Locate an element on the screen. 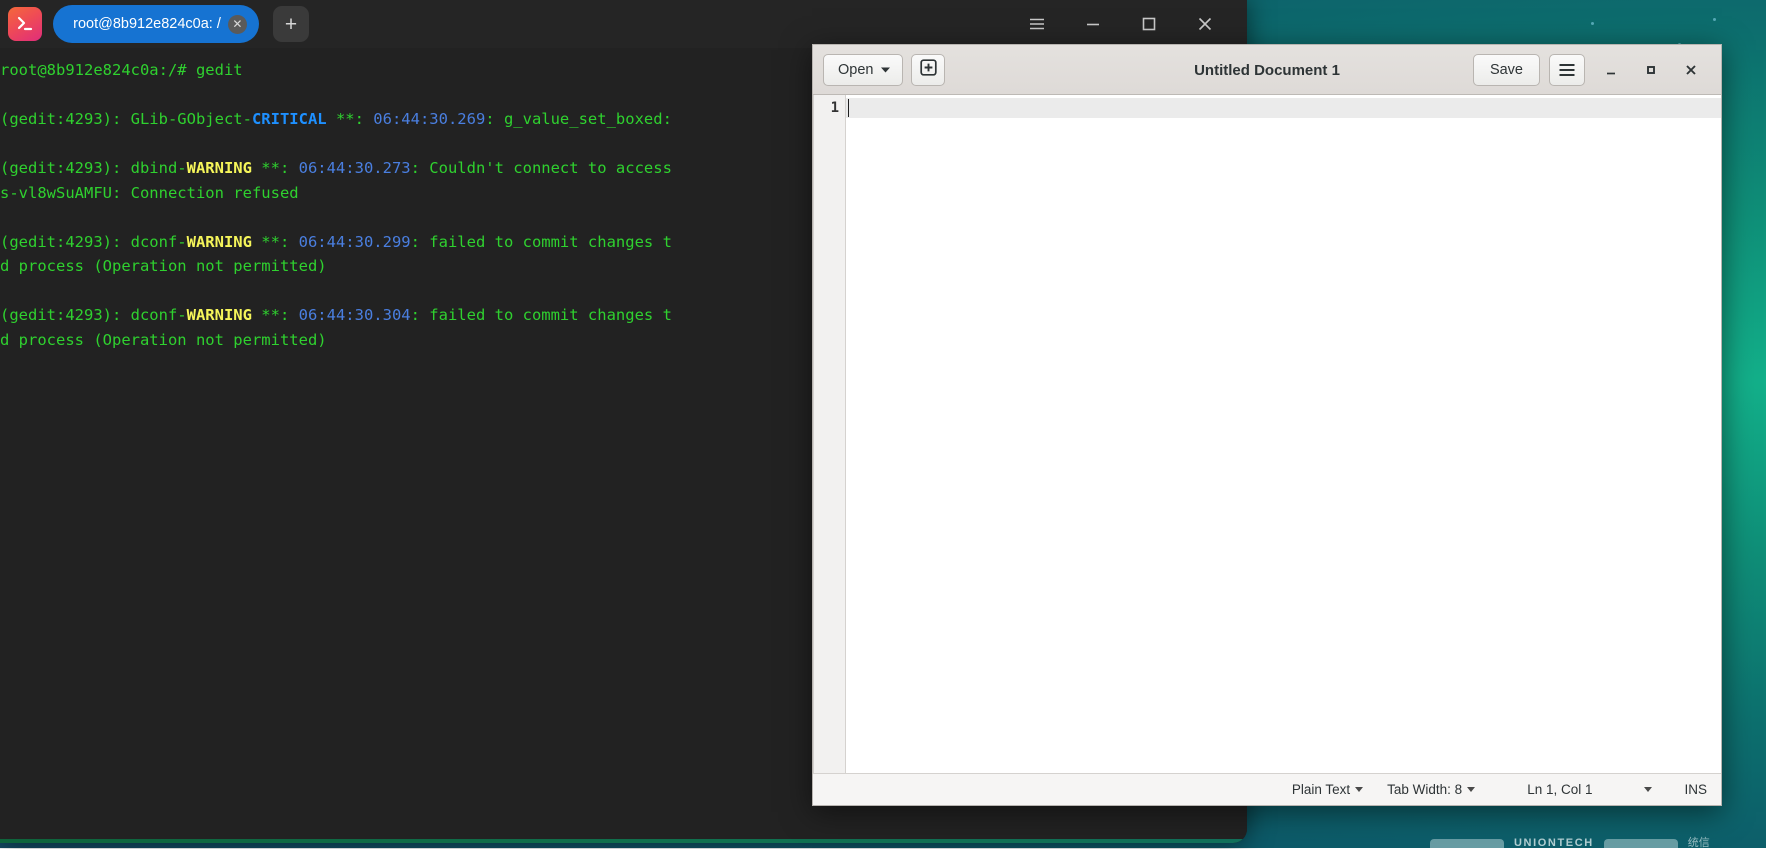 The width and height of the screenshot is (1766, 849). terminal-text-segment: CRITICAL is located at coordinates (289, 119).